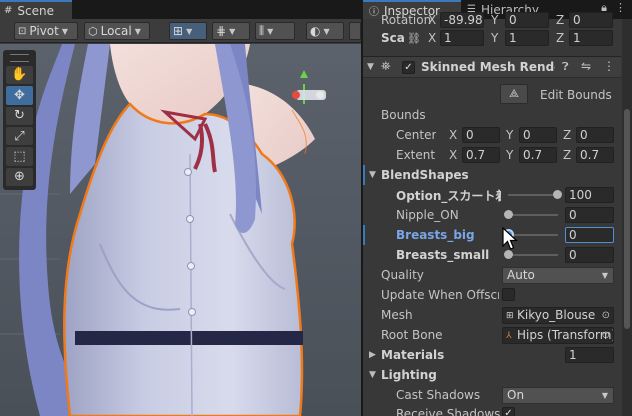  Describe the element at coordinates (589, 195) in the screenshot. I see `blendshape-value-field: 100` at that location.